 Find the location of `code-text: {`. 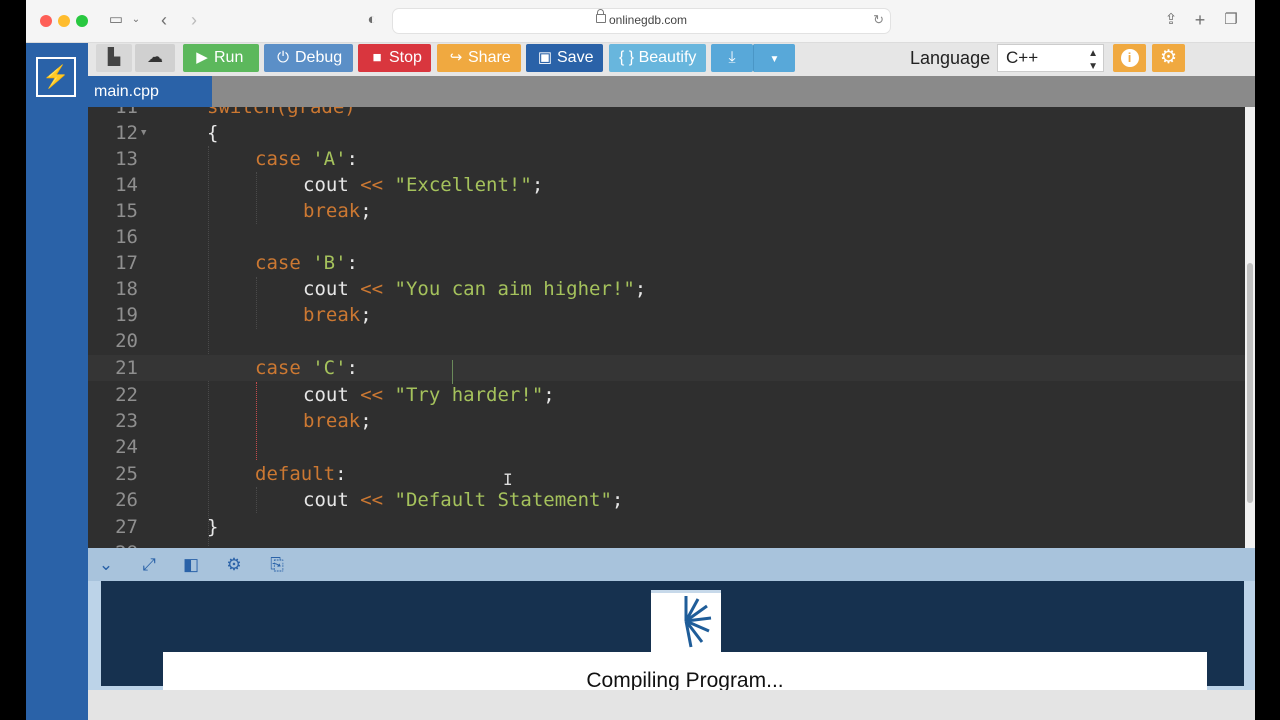

code-text: { is located at coordinates (213, 133).